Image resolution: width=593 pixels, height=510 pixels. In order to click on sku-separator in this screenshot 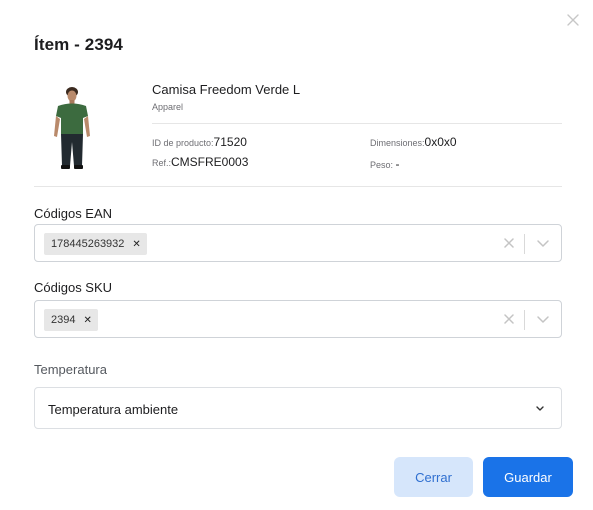, I will do `click(524, 320)`.